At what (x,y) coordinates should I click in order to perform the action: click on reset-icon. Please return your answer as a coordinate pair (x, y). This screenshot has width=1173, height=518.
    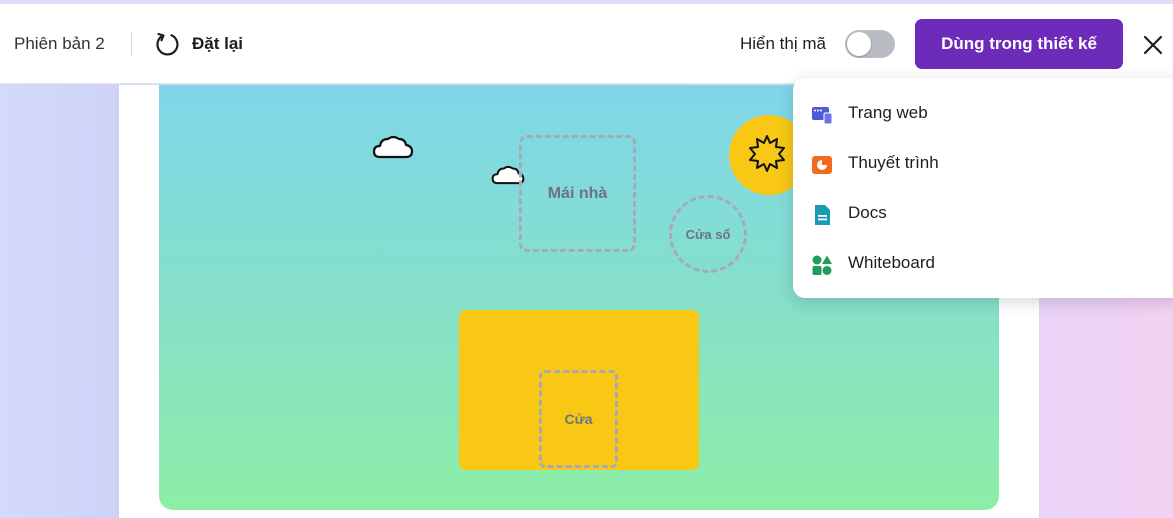
    Looking at the image, I should click on (167, 44).